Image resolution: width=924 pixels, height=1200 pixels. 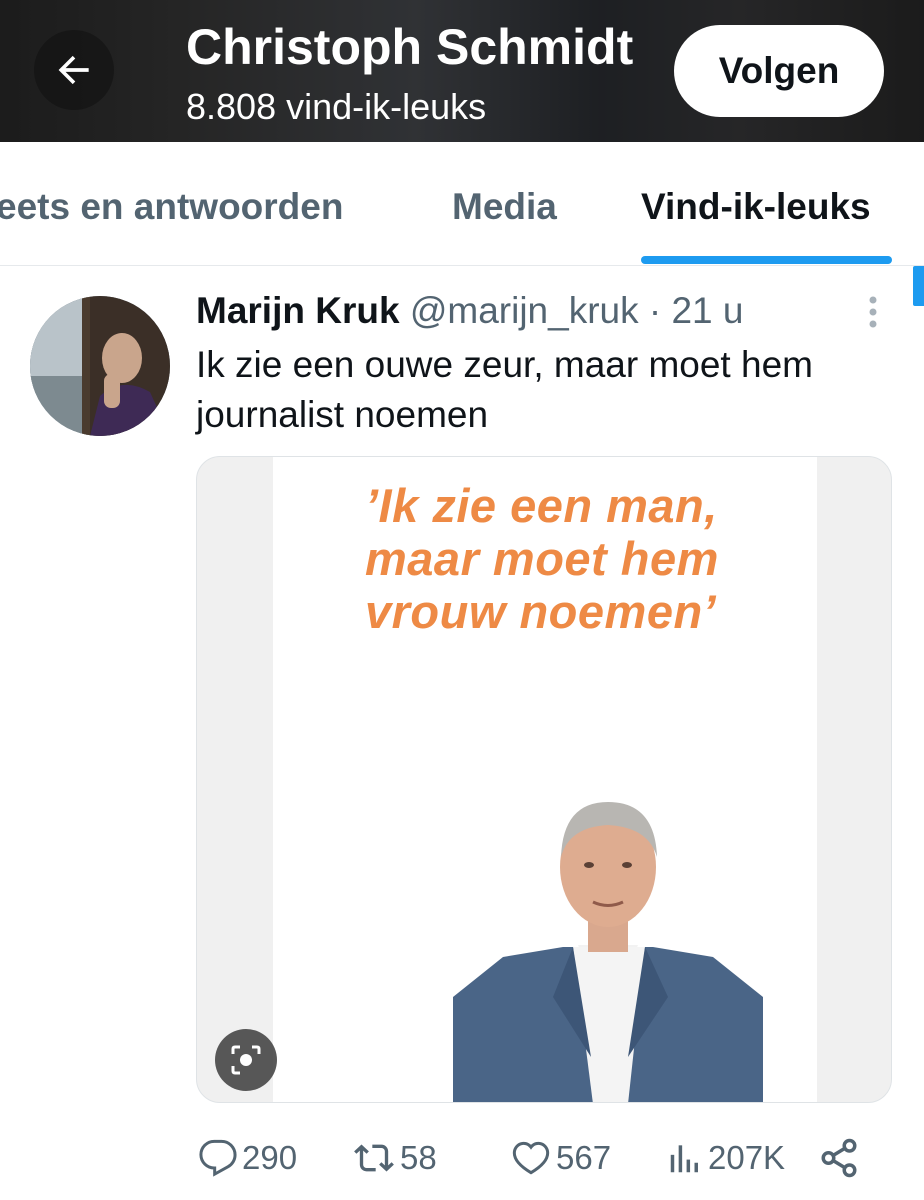 What do you see at coordinates (374, 1158) in the screenshot?
I see `retweet-icon` at bounding box center [374, 1158].